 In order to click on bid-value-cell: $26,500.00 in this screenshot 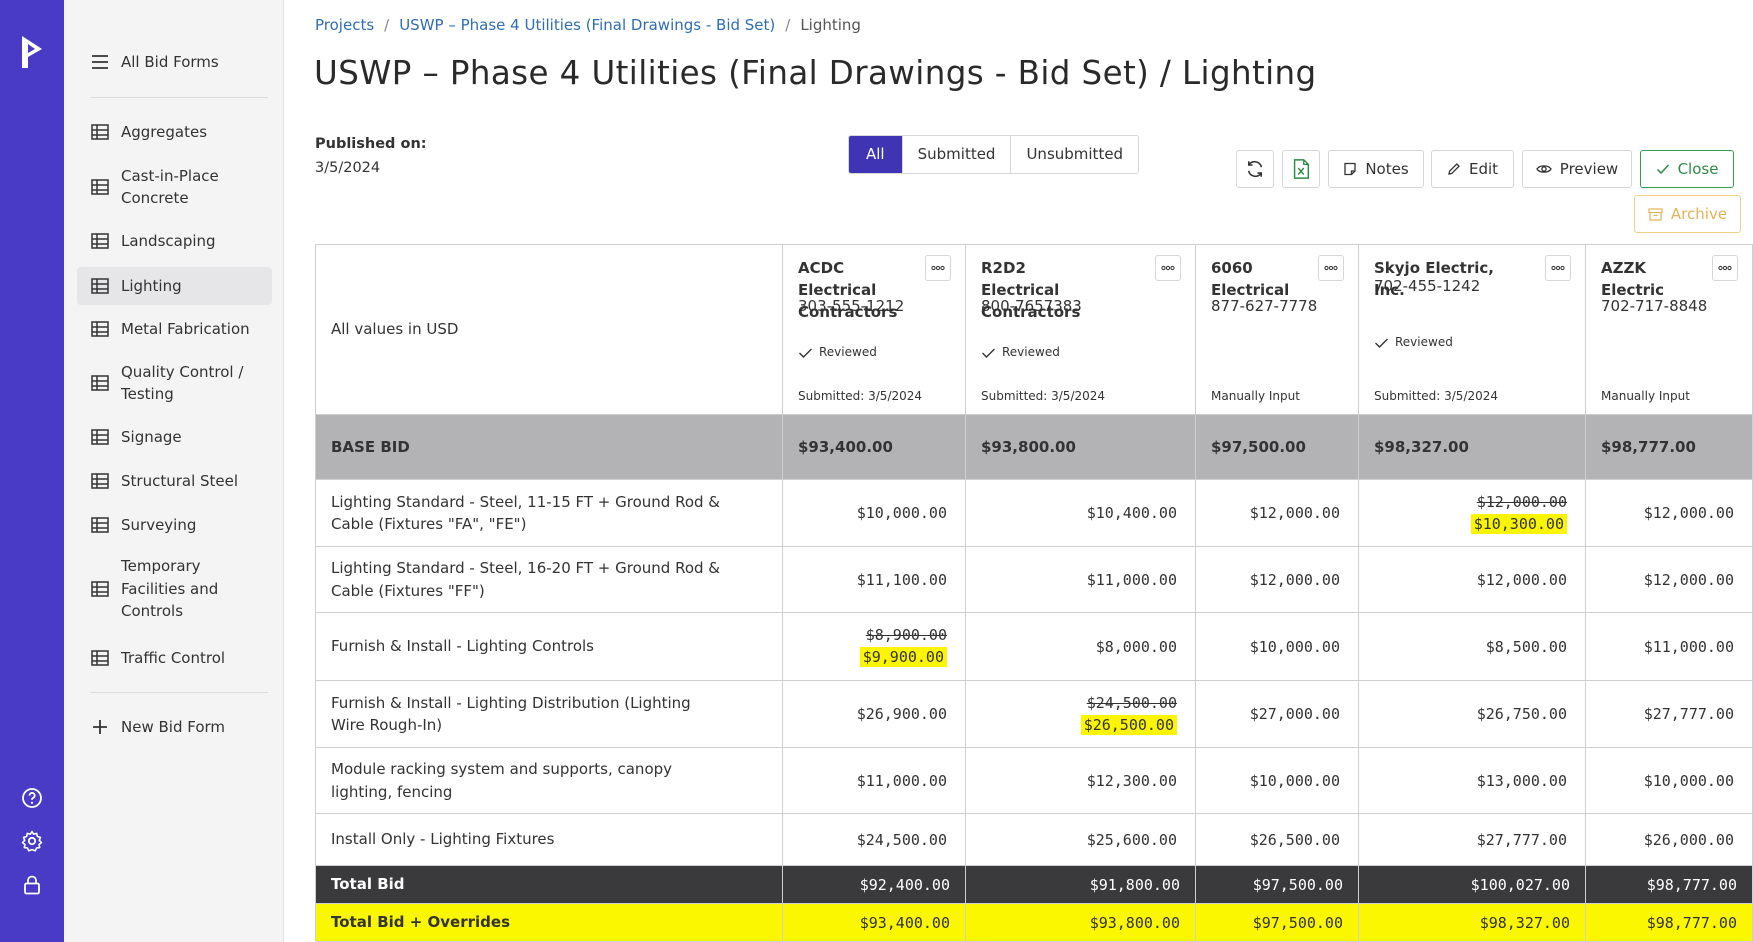, I will do `click(1277, 839)`.